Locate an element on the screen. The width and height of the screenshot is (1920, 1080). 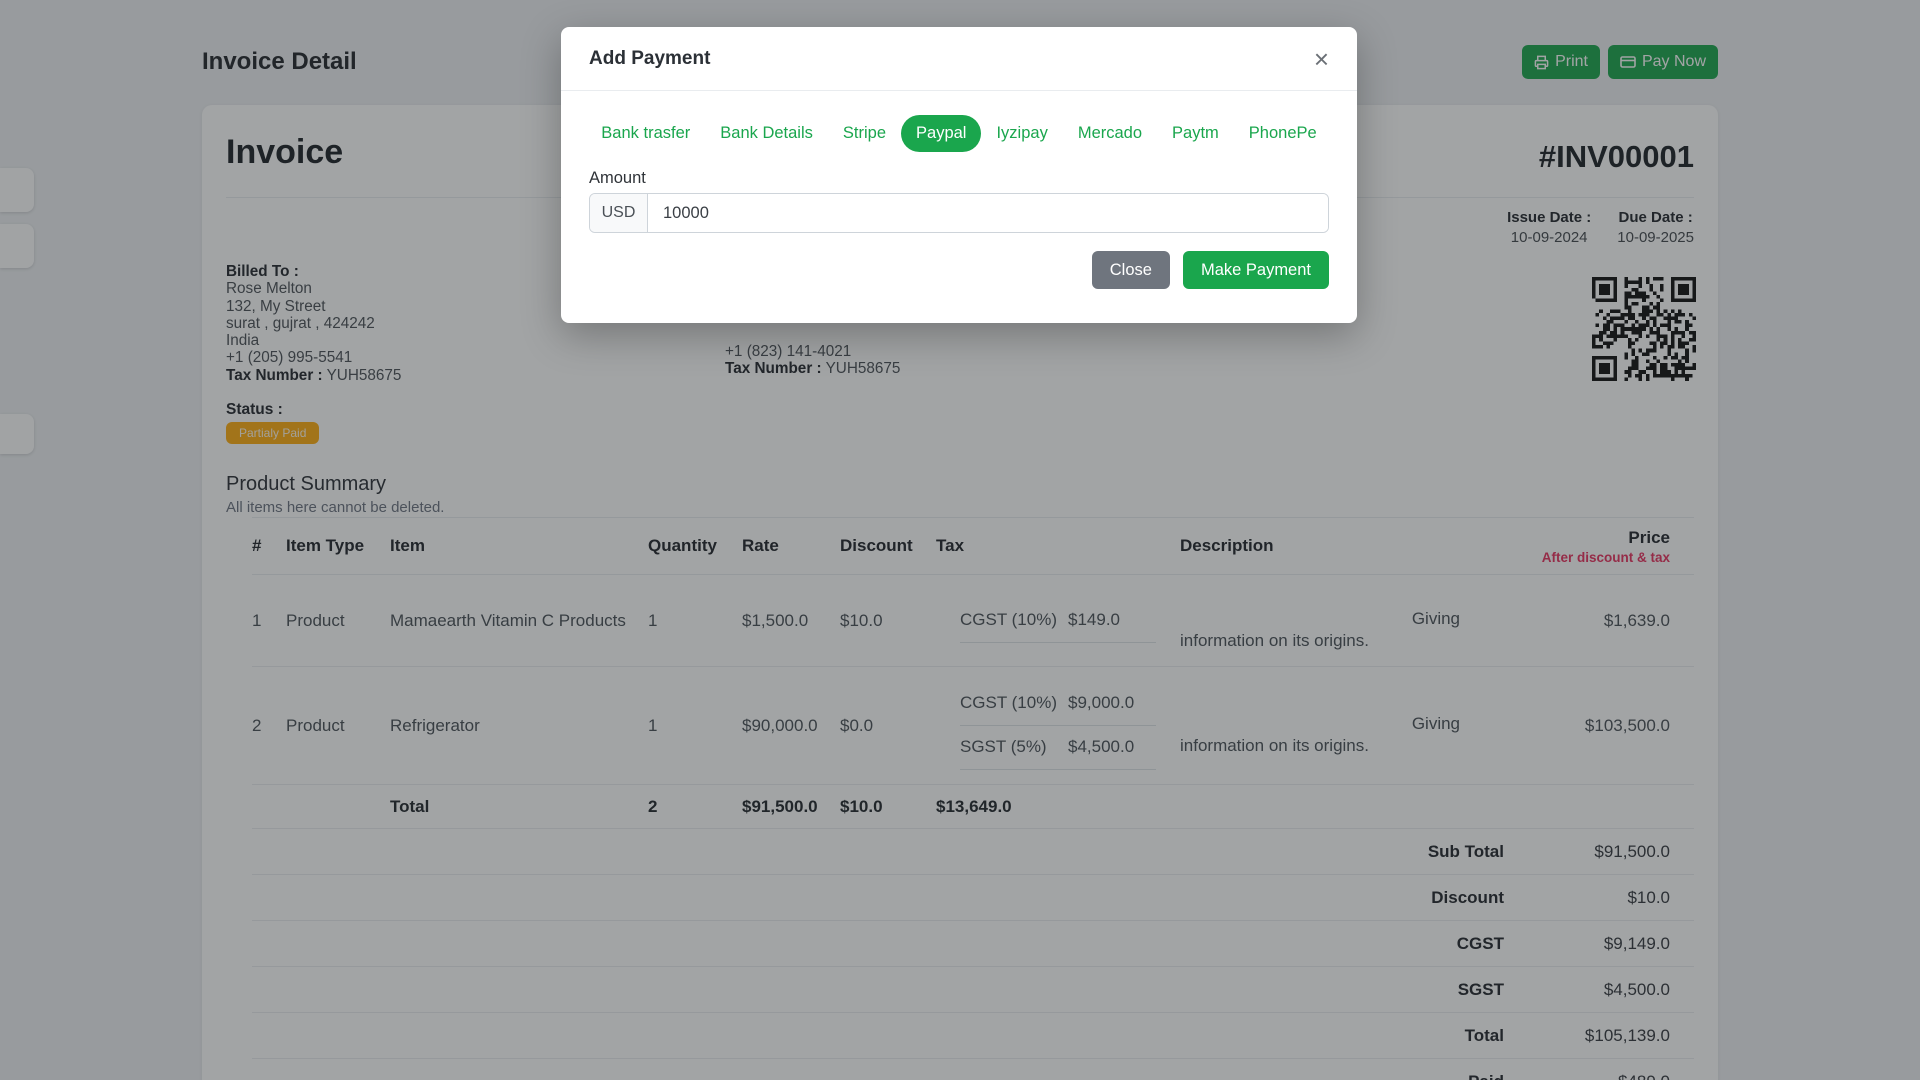
amount-label: Amount is located at coordinates (617, 178).